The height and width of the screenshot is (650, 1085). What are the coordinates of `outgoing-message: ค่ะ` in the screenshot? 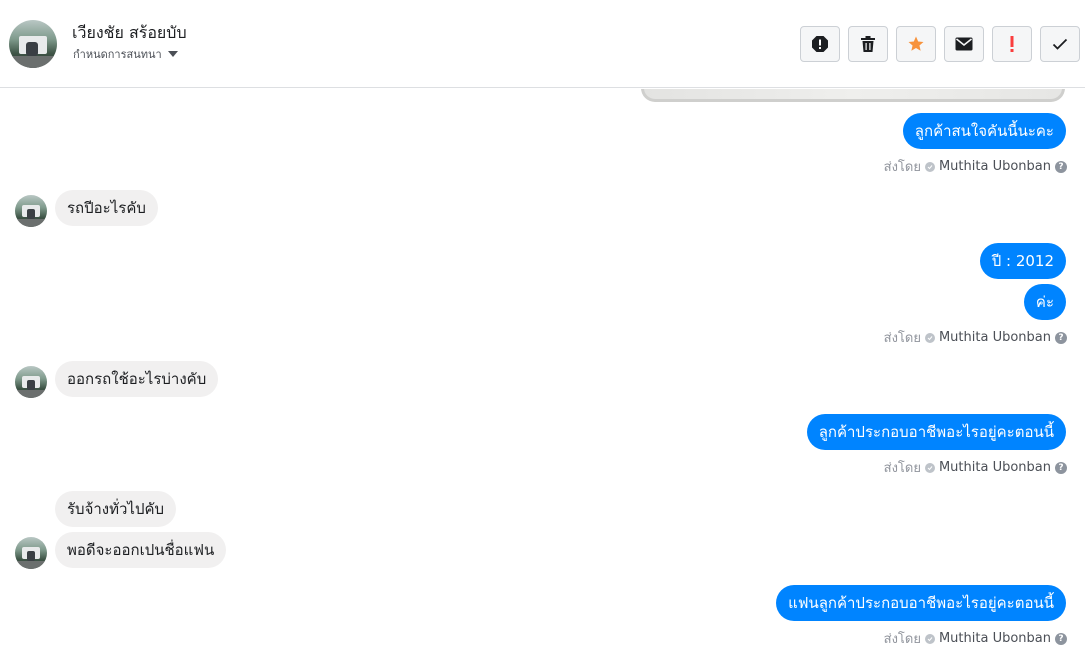 It's located at (1044, 302).